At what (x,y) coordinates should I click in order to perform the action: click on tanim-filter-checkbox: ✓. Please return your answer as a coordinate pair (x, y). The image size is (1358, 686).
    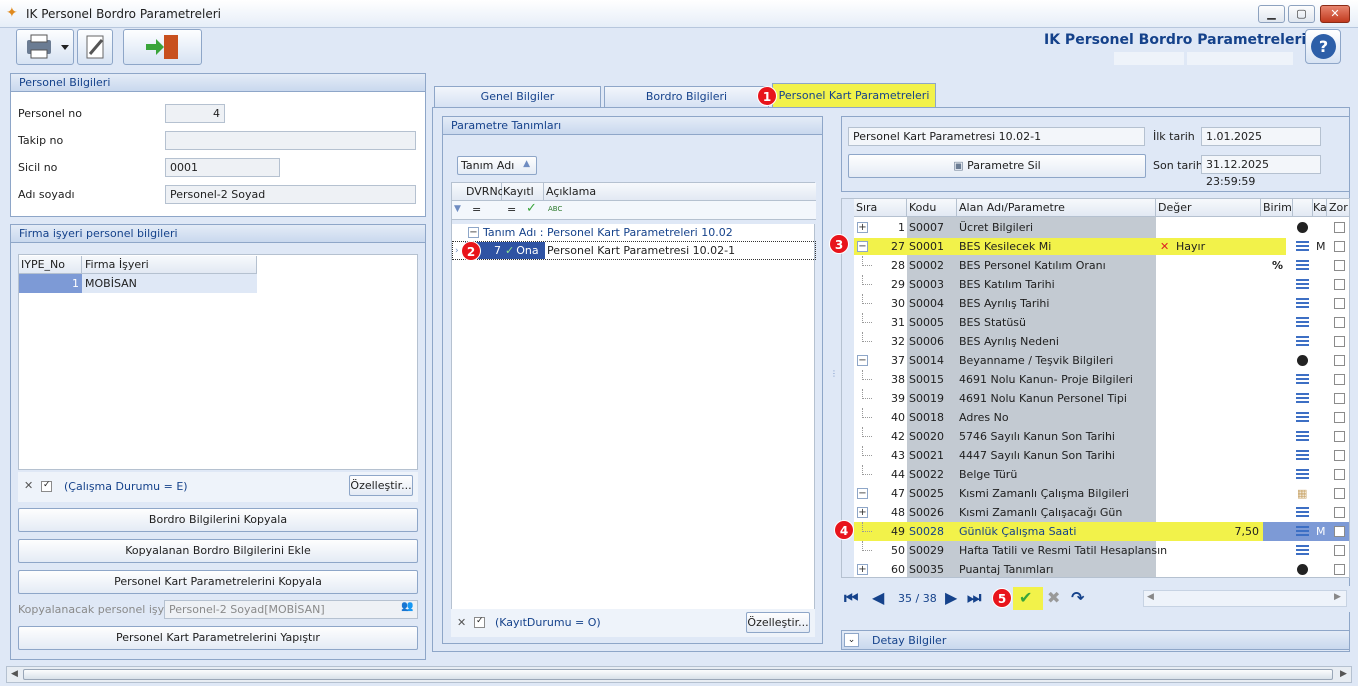
    Looking at the image, I should click on (479, 622).